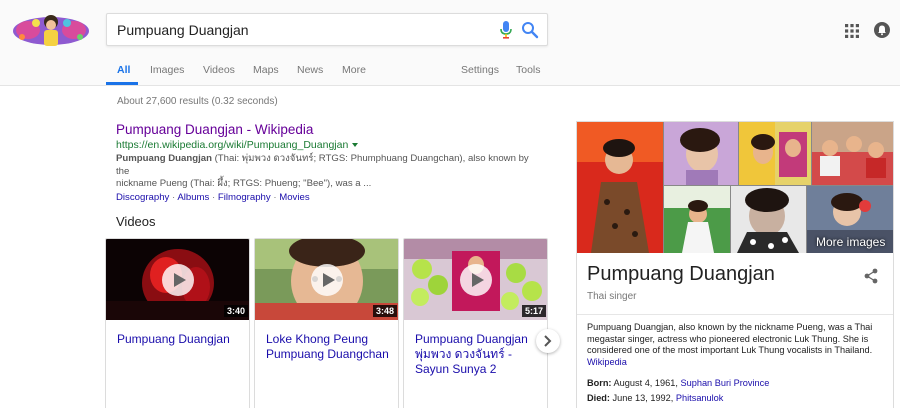 Image resolution: width=900 pixels, height=408 pixels. I want to click on search-box, so click(327, 29).